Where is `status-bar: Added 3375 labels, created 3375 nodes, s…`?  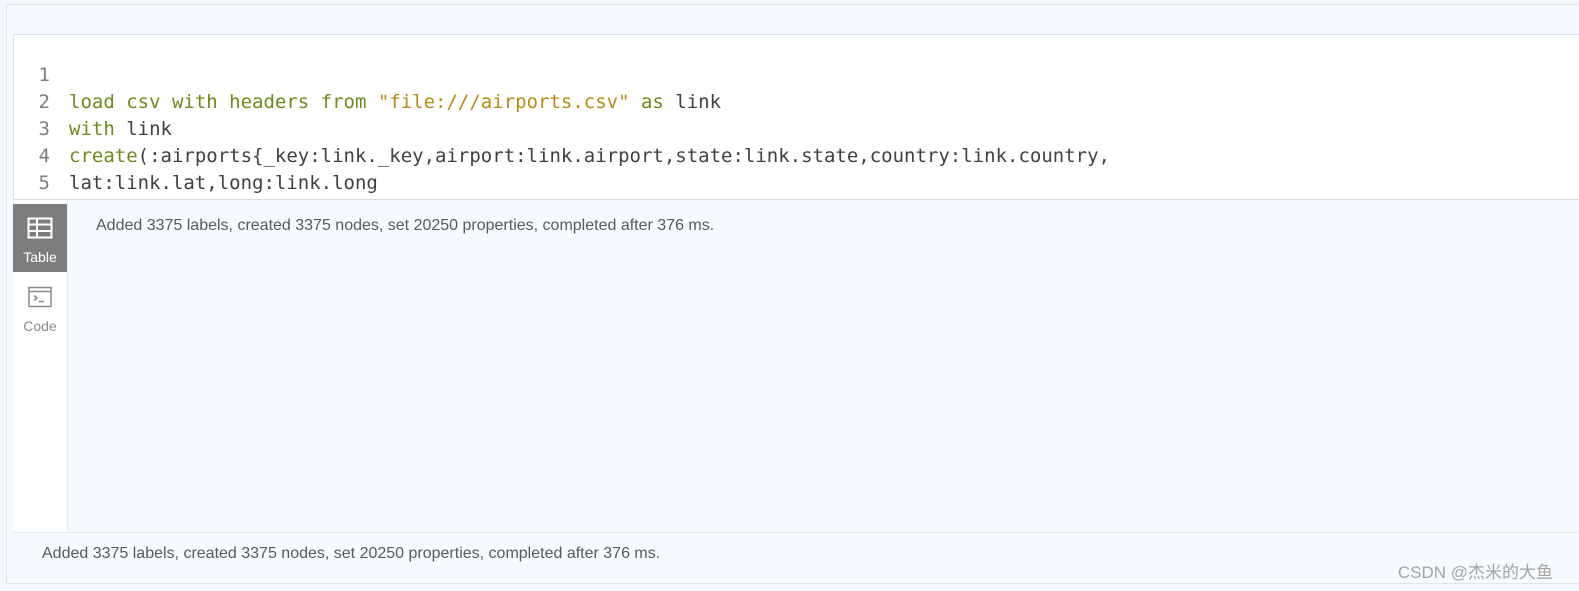 status-bar: Added 3375 labels, created 3375 nodes, s… is located at coordinates (796, 556).